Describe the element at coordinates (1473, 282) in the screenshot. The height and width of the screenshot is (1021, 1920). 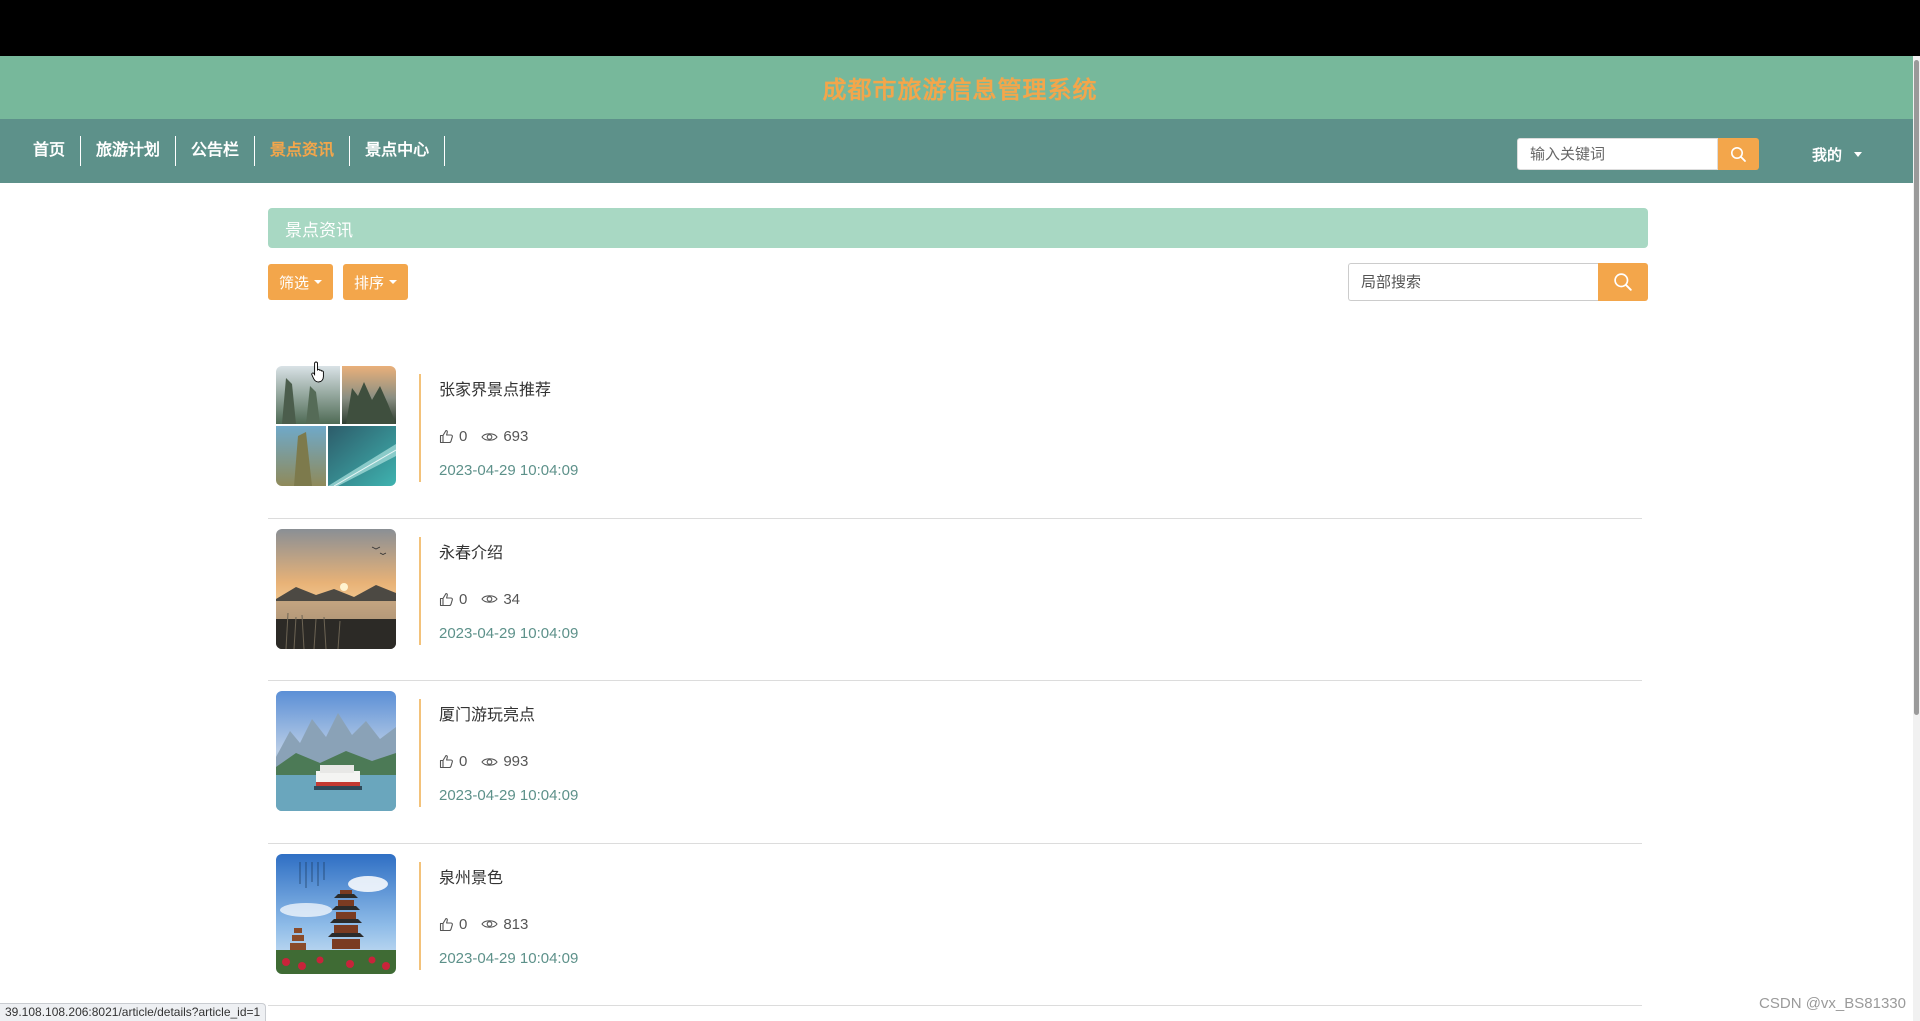
I see `local-search-input` at that location.